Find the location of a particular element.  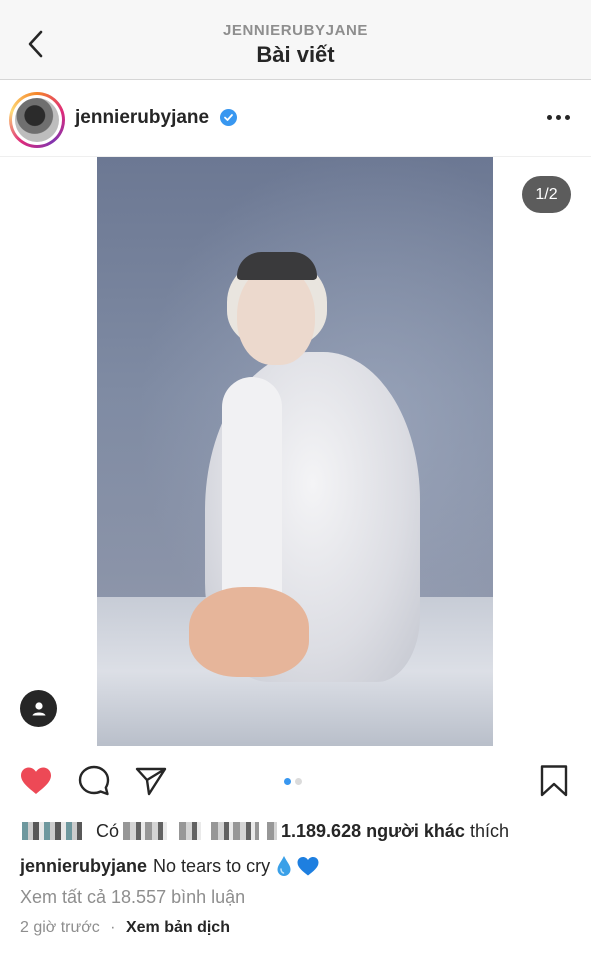

like-button is located at coordinates (36, 781).